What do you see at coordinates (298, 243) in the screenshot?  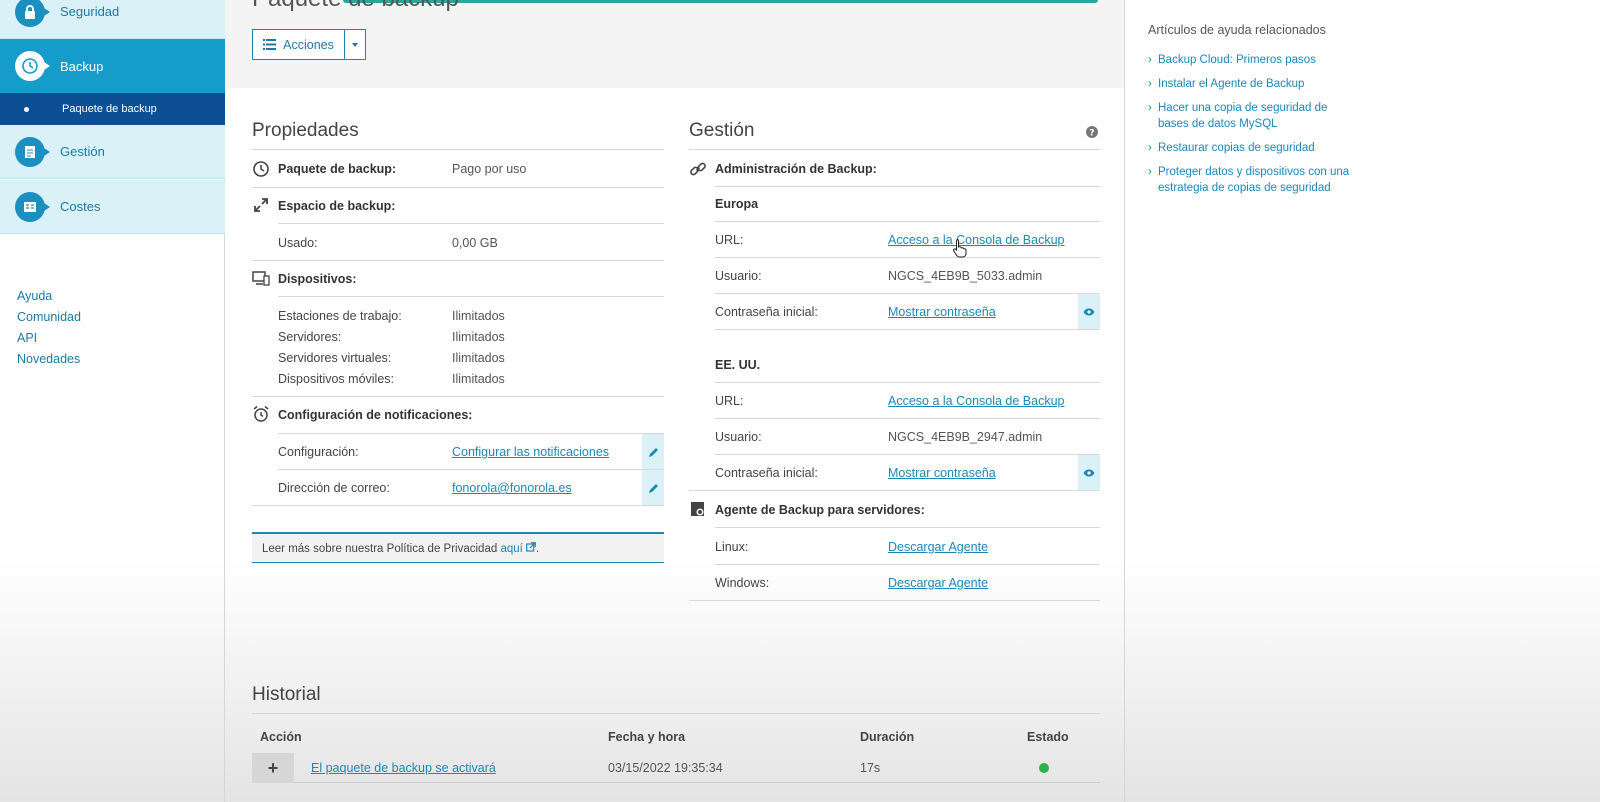 I see `usado-label: Usado:` at bounding box center [298, 243].